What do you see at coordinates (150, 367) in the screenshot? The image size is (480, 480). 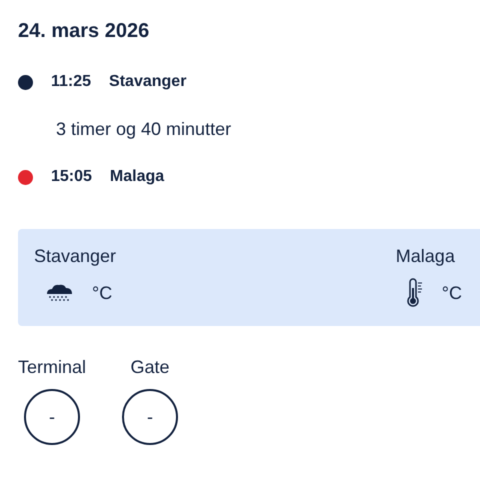 I see `info-label: Gate` at bounding box center [150, 367].